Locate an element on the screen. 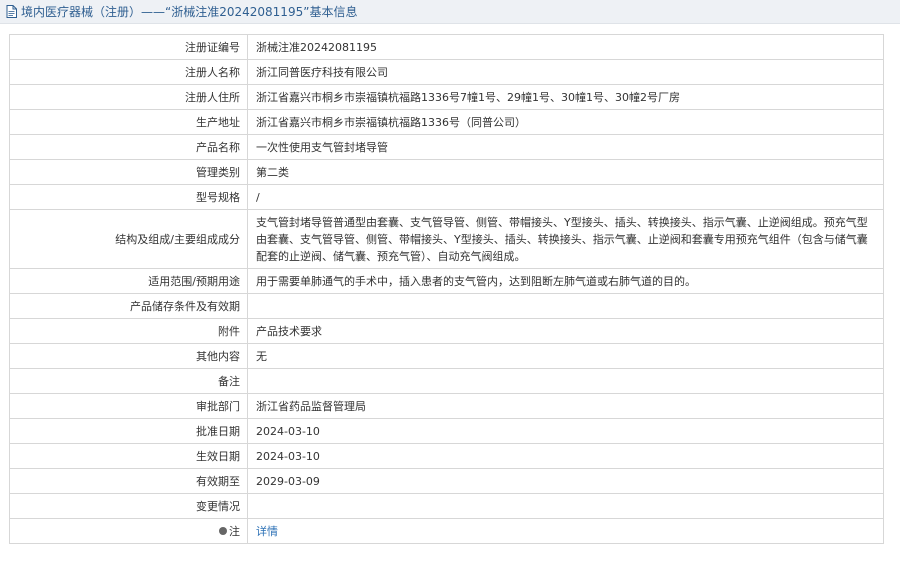  row-value: 产品技术要求 is located at coordinates (565, 331).